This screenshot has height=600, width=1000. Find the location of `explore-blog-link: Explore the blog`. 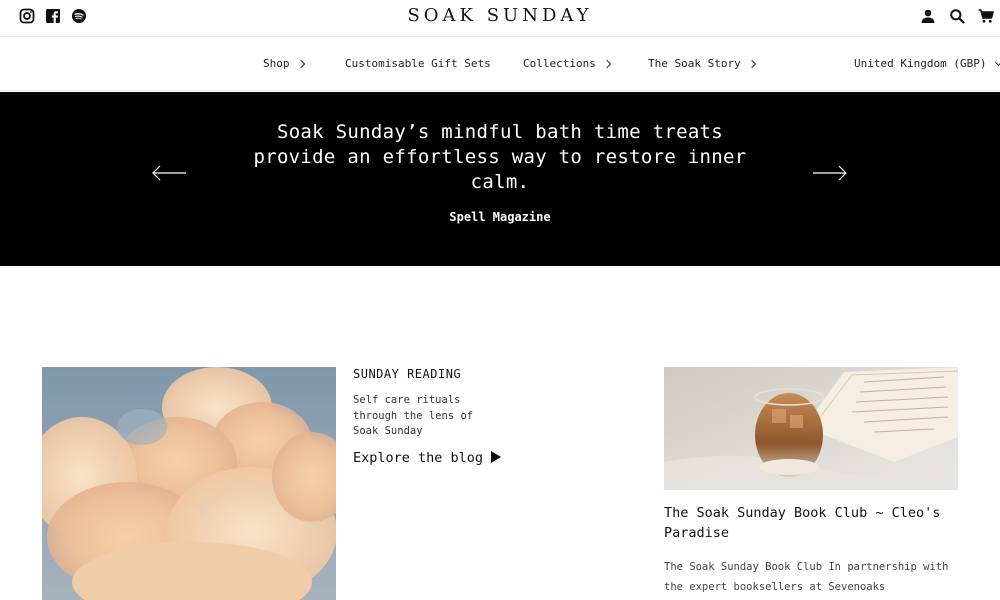

explore-blog-link: Explore the blog is located at coordinates (427, 458).